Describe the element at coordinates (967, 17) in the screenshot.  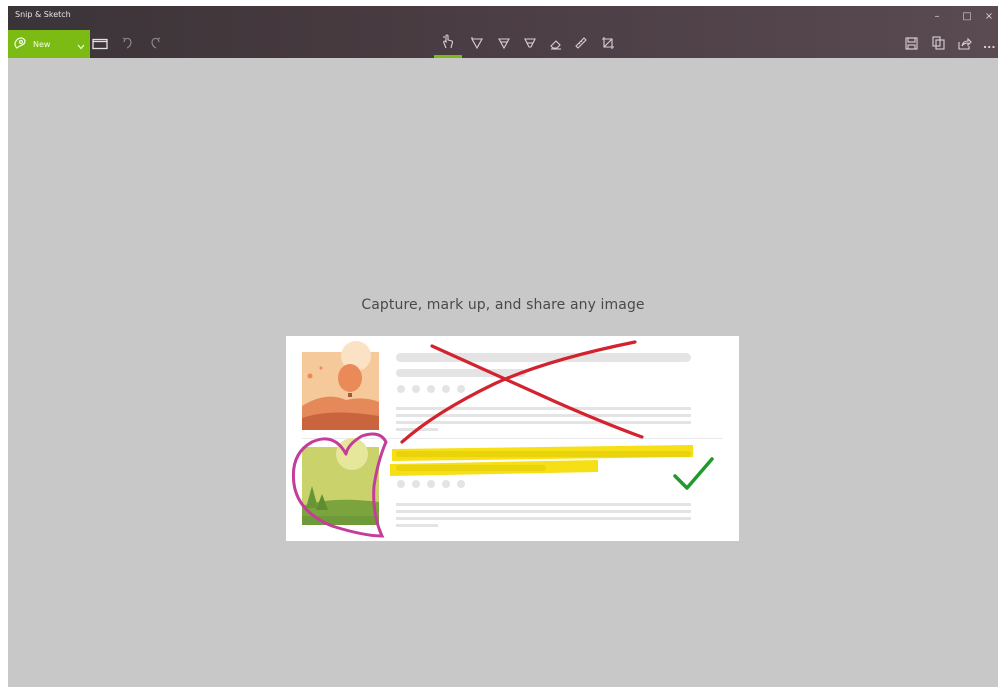
I see `maximize-button: □` at that location.